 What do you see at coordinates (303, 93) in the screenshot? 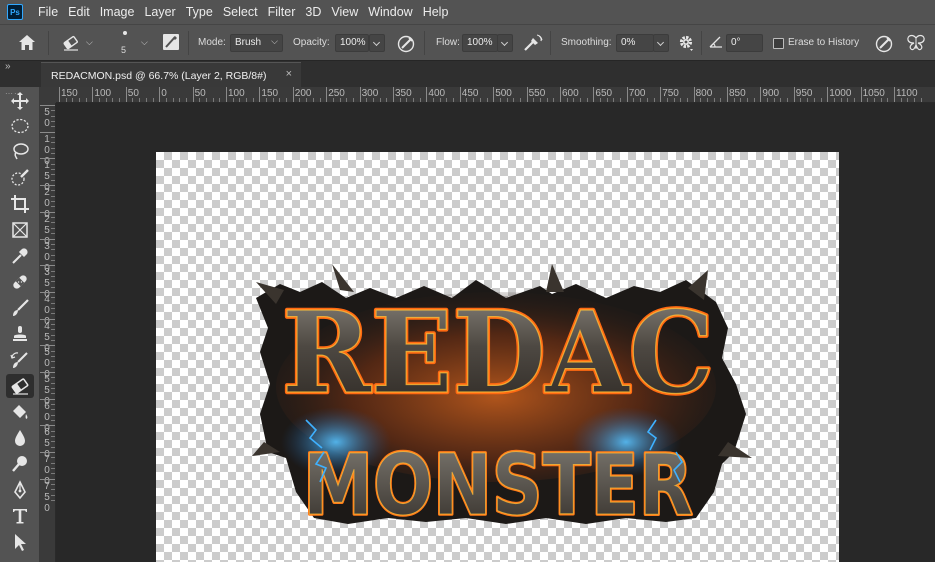
I see `ruler-label: 200` at bounding box center [303, 93].